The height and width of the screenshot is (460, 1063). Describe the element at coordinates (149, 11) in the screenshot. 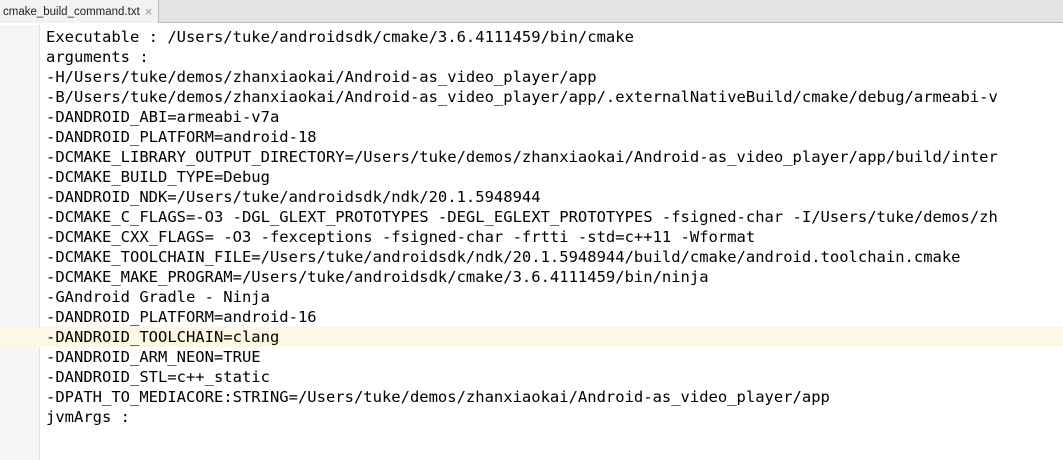

I see `close-icon: ×` at that location.